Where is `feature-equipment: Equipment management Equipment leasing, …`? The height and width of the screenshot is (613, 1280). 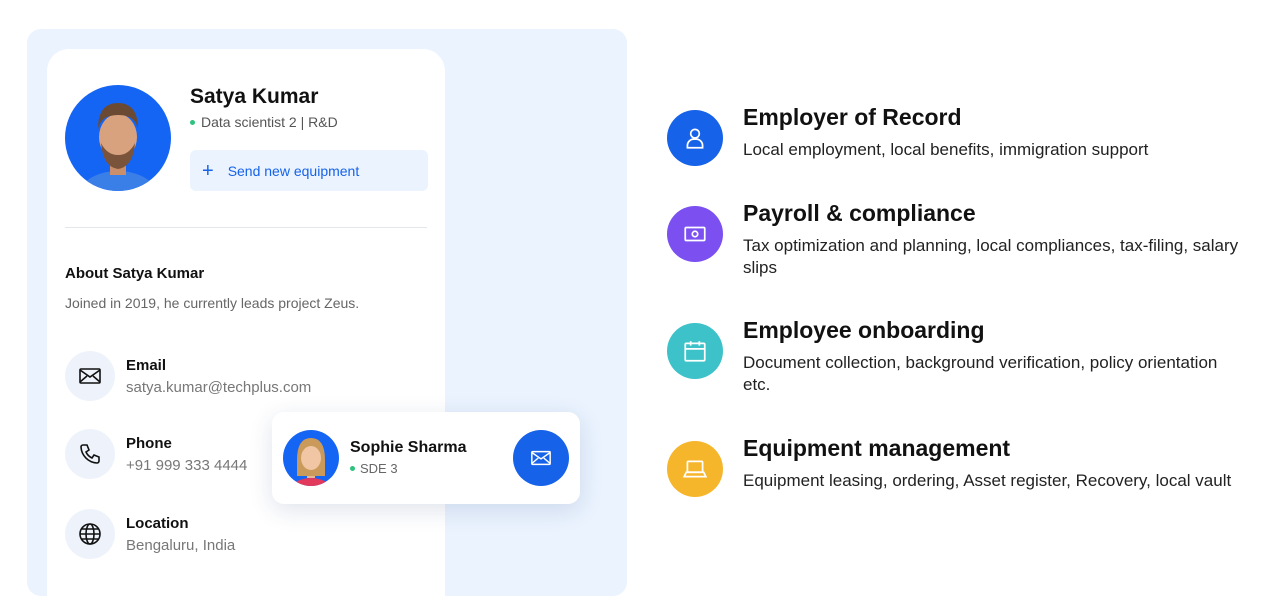
feature-equipment: Equipment management Equipment leasing, … is located at coordinates (962, 466).